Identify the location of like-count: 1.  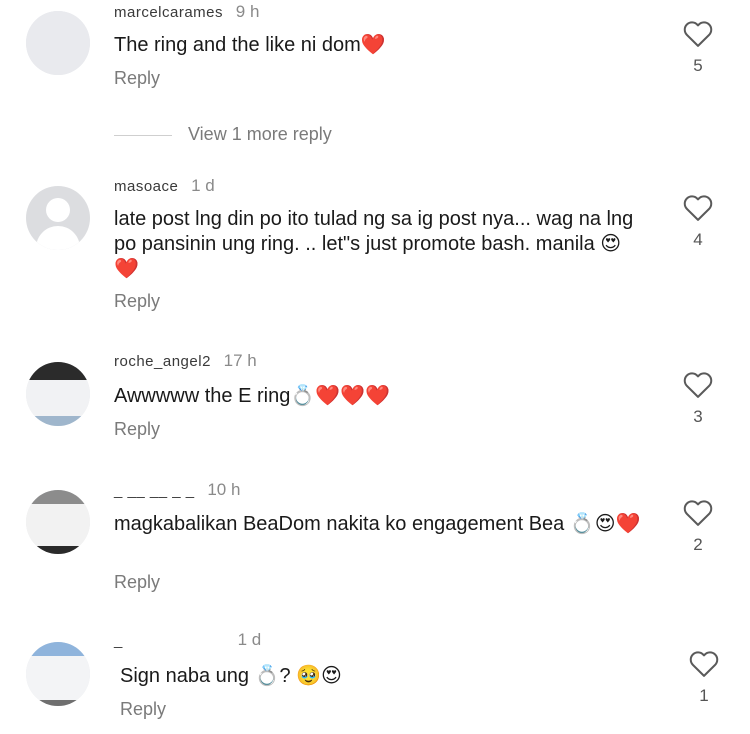
(704, 695).